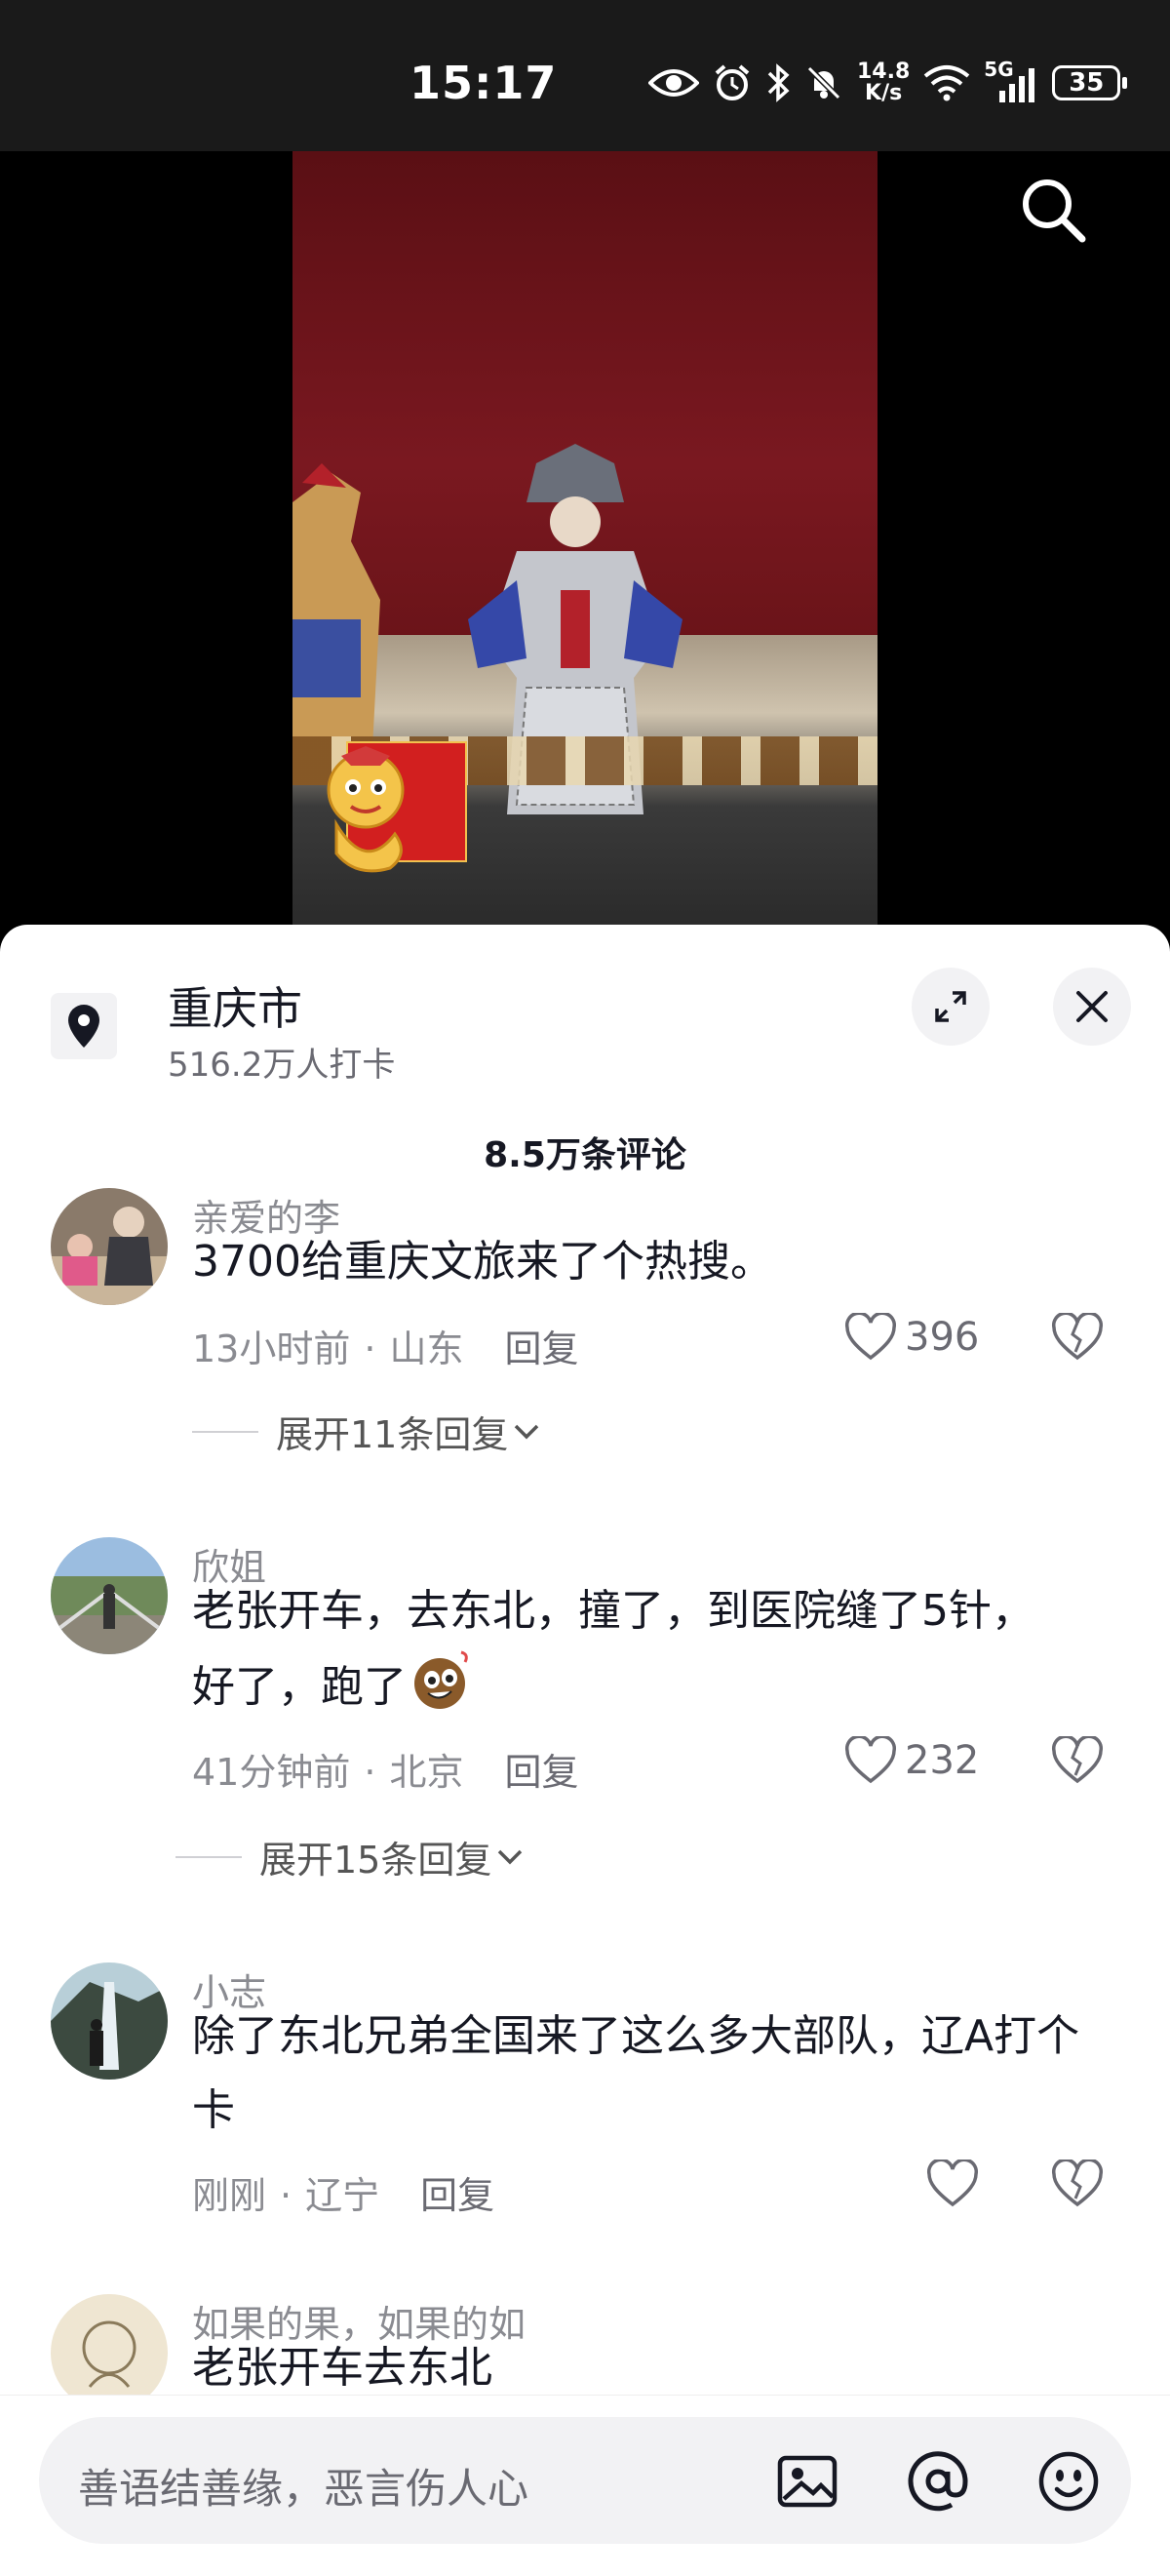 Image resolution: width=1170 pixels, height=2576 pixels. Describe the element at coordinates (426, 1349) in the screenshot. I see `comment-region: 山东` at that location.